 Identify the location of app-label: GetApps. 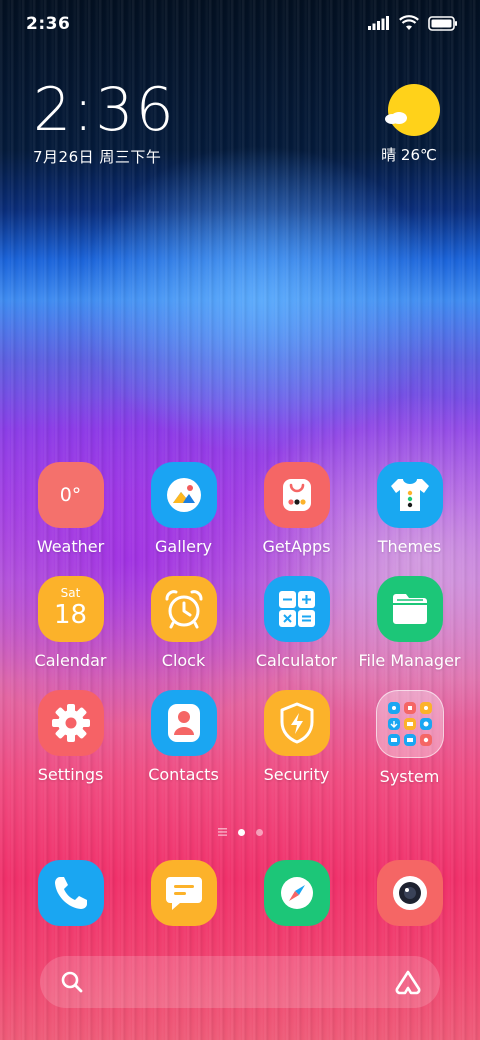
(296, 546).